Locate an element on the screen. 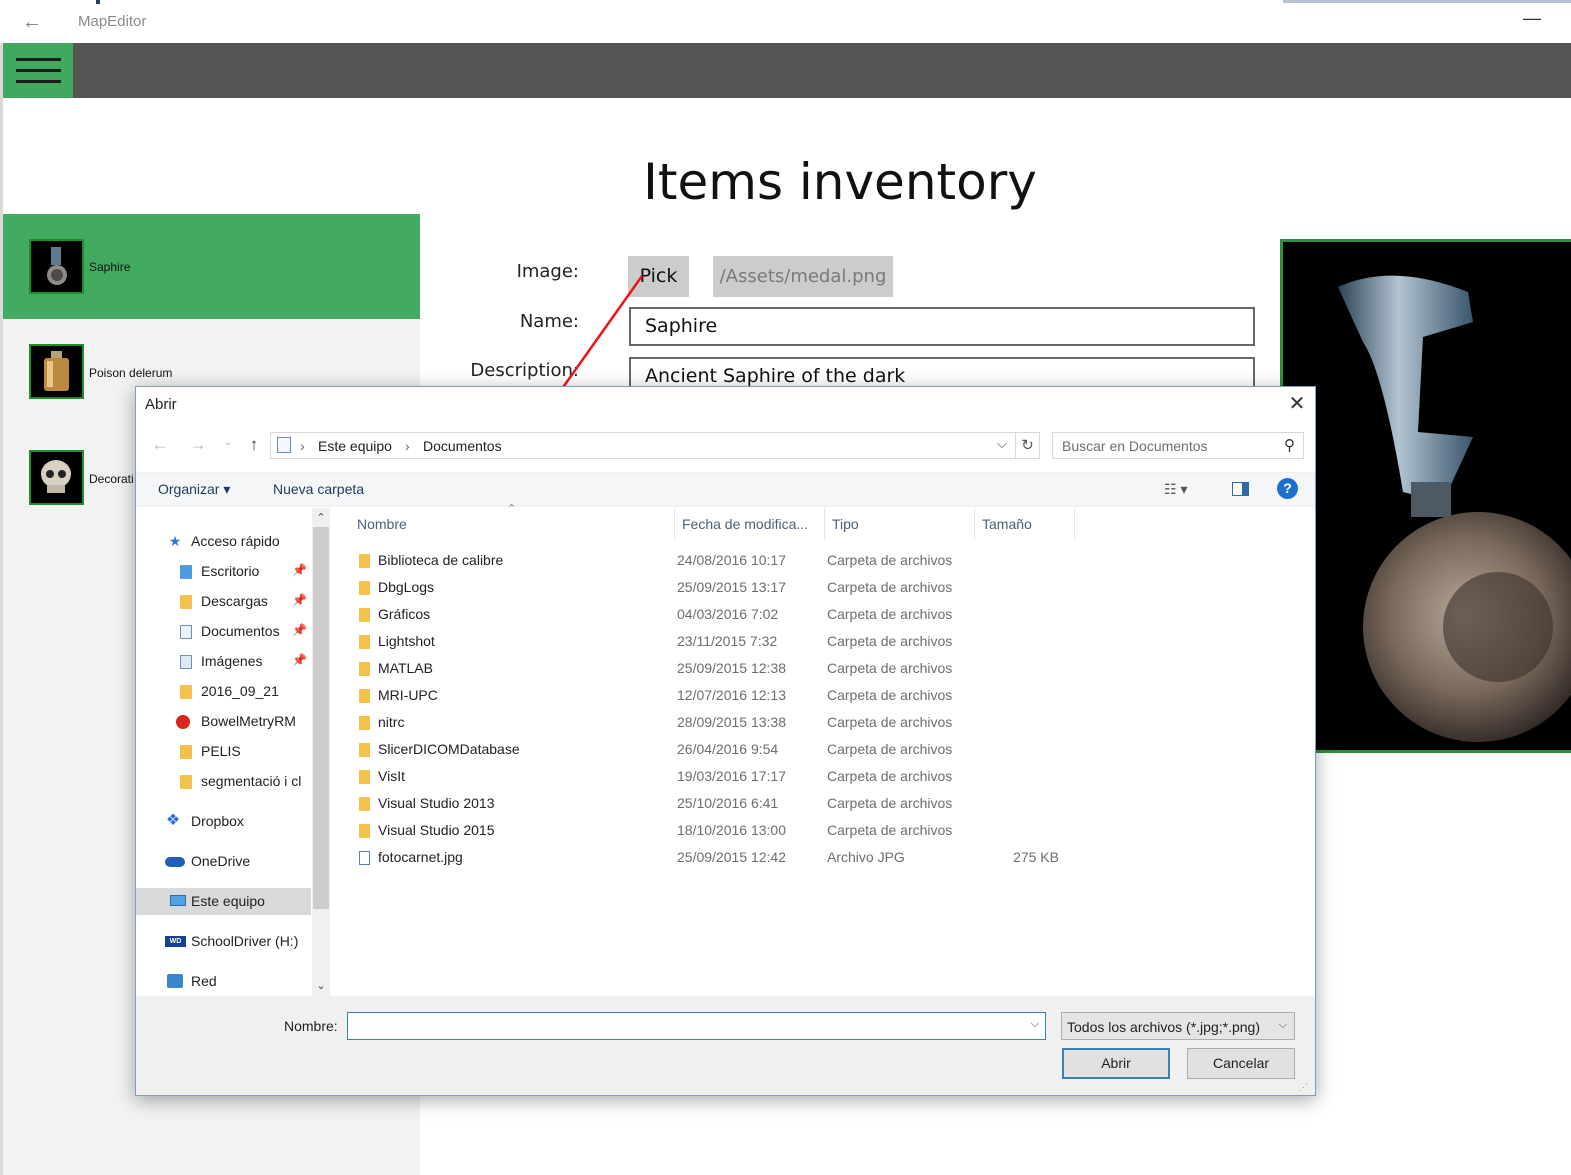  taskbar-fragment is located at coordinates (98, 2).